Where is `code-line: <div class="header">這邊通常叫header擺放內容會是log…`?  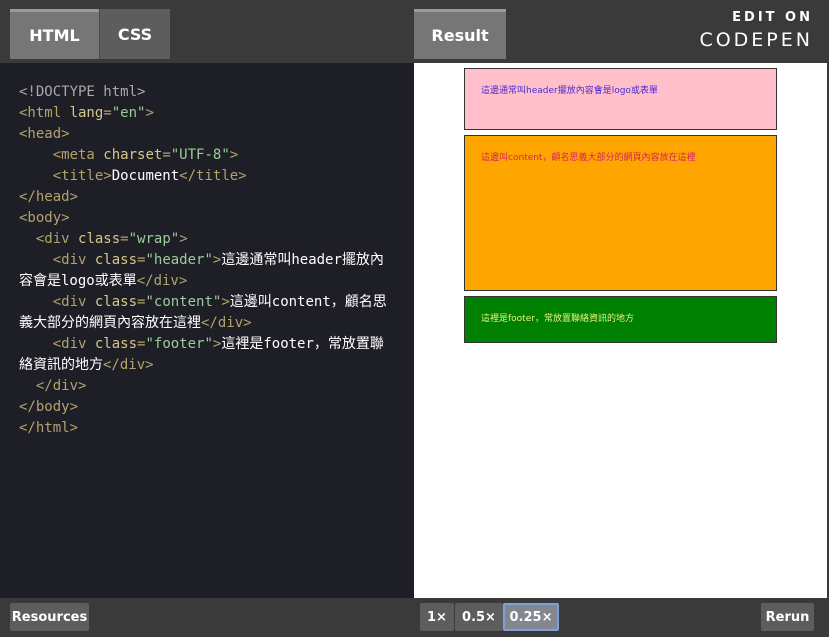
code-line: <div class="header">這邊通常叫header擺放內容會是log… is located at coordinates (206, 271).